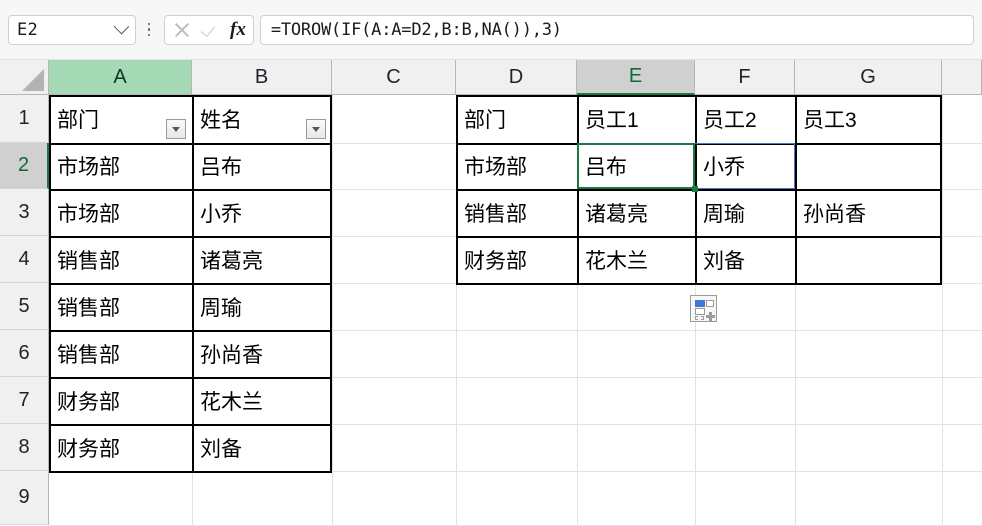 Image resolution: width=982 pixels, height=526 pixels. I want to click on paste-options-block-d, so click(699, 318).